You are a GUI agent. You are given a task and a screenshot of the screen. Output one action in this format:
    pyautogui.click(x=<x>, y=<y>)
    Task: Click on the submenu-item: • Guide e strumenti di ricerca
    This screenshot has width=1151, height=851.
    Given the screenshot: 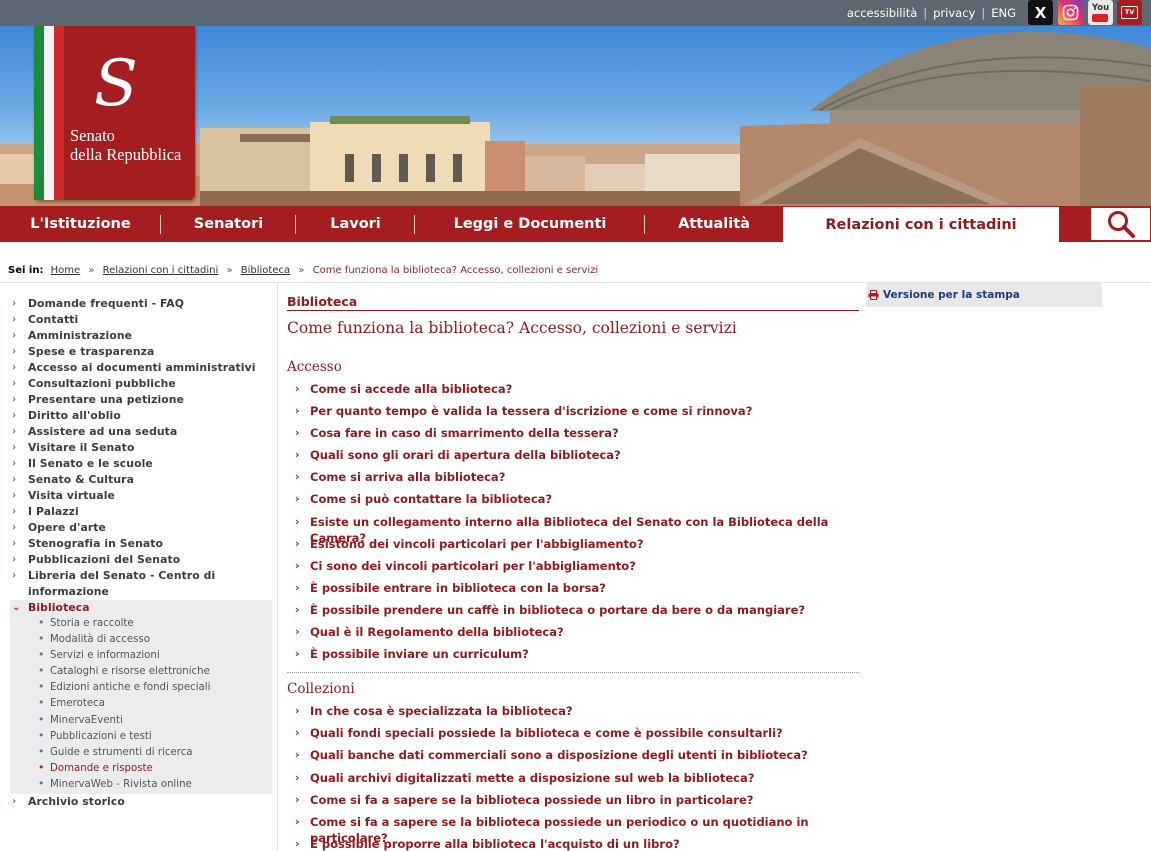 What is the action you would take?
    pyautogui.click(x=141, y=753)
    